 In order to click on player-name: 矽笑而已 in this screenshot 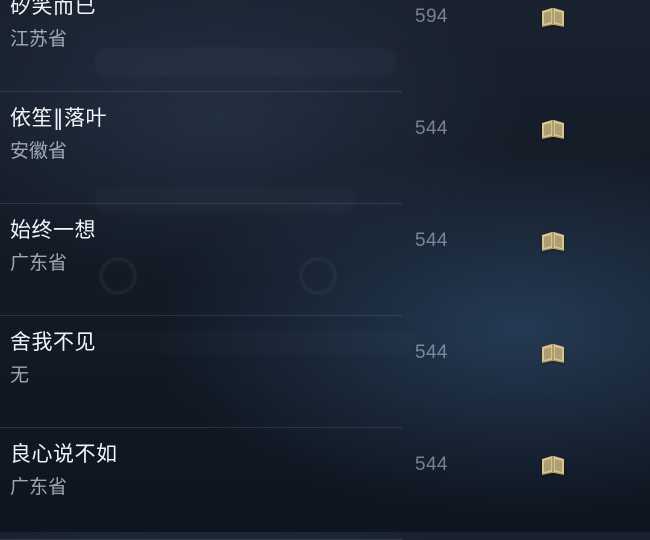, I will do `click(53, 9)`.